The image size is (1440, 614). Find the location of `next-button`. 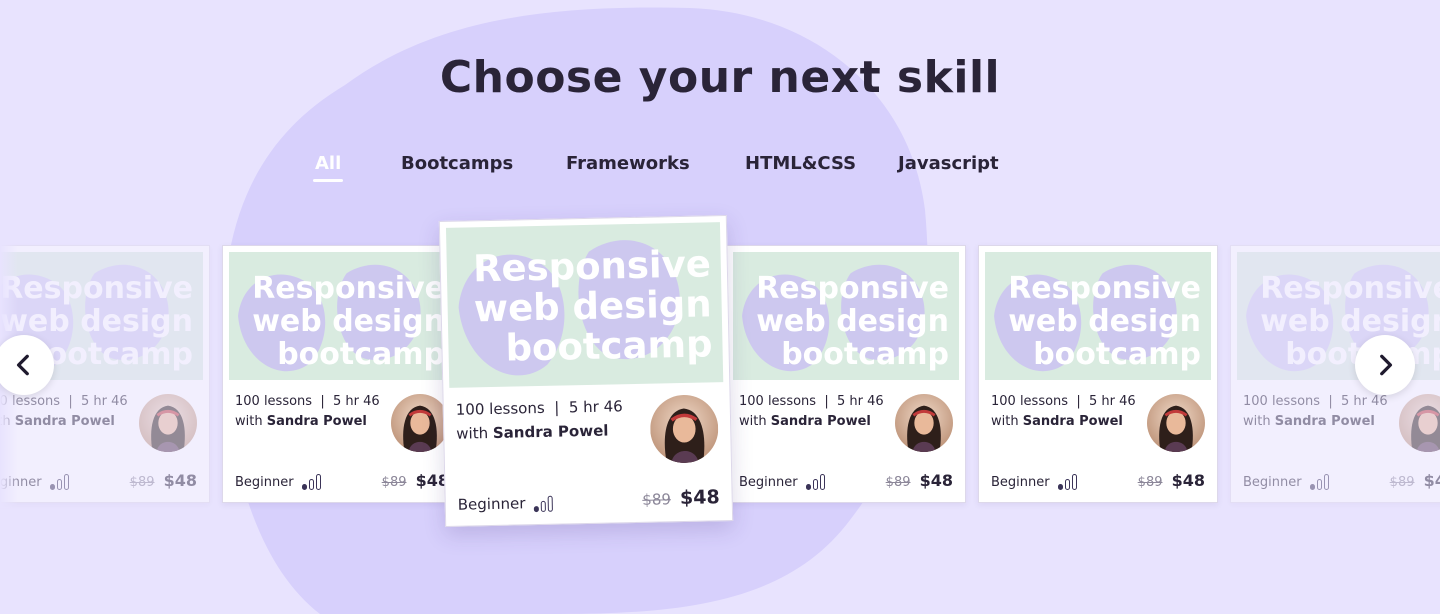

next-button is located at coordinates (1385, 365).